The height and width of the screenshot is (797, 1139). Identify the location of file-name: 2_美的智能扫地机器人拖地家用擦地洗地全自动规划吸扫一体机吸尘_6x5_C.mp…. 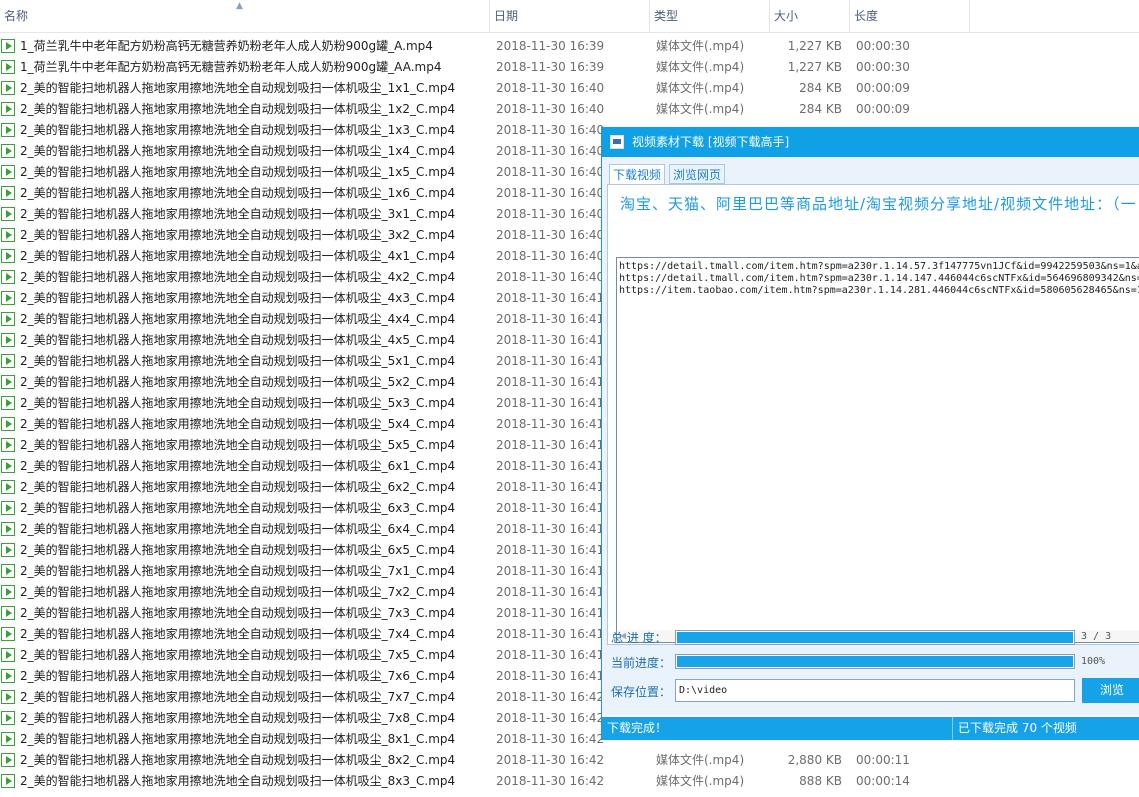
(238, 550).